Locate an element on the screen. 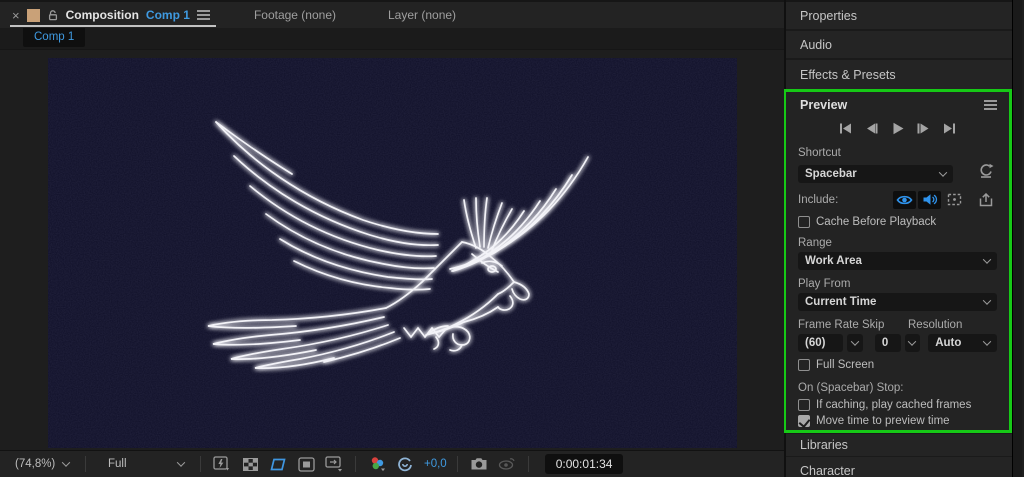  transparency-grid-button is located at coordinates (250, 464).